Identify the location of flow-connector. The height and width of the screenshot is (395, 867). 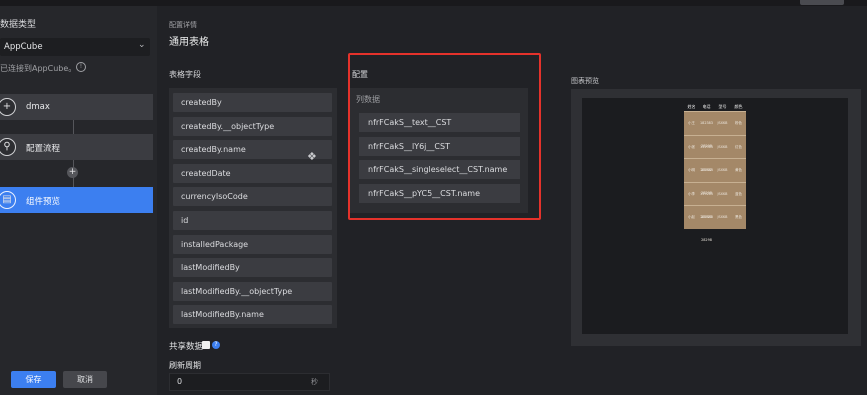
(73, 127).